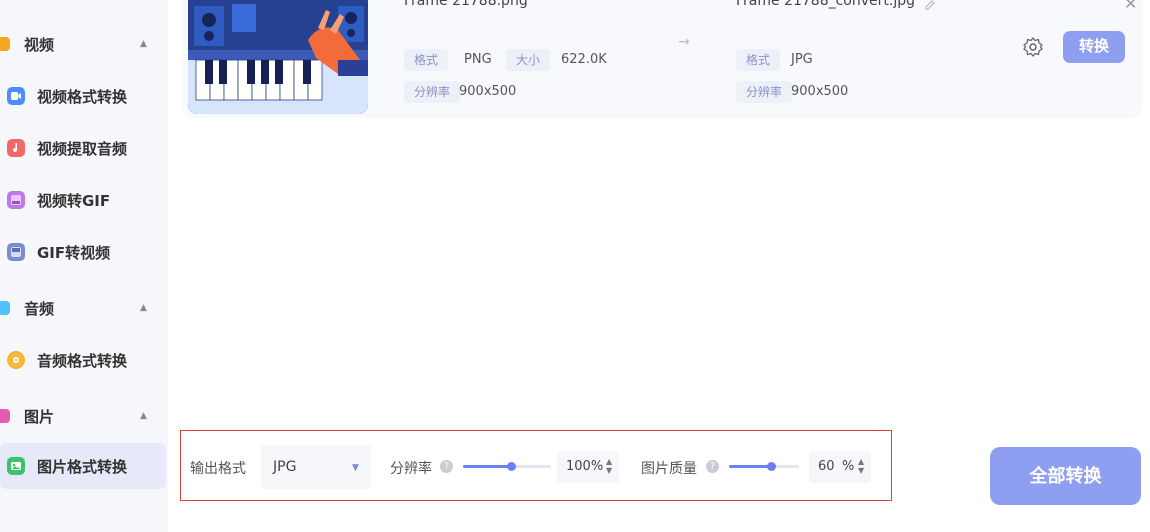 This screenshot has height=532, width=1150. What do you see at coordinates (16, 360) in the screenshot?
I see `audio-convert-icon` at bounding box center [16, 360].